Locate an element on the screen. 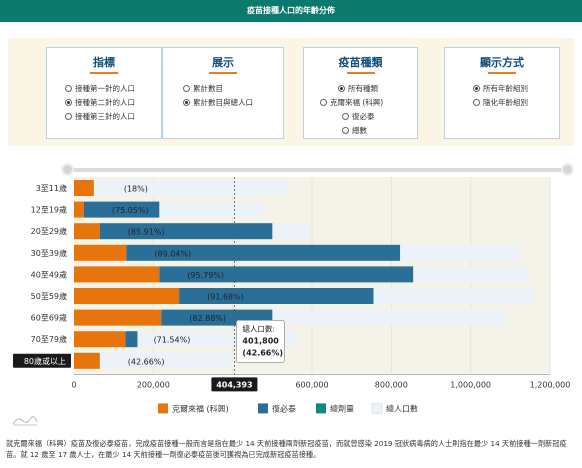 This screenshot has height=468, width=582. vaccine-option-label: 復必泰 is located at coordinates (363, 116).